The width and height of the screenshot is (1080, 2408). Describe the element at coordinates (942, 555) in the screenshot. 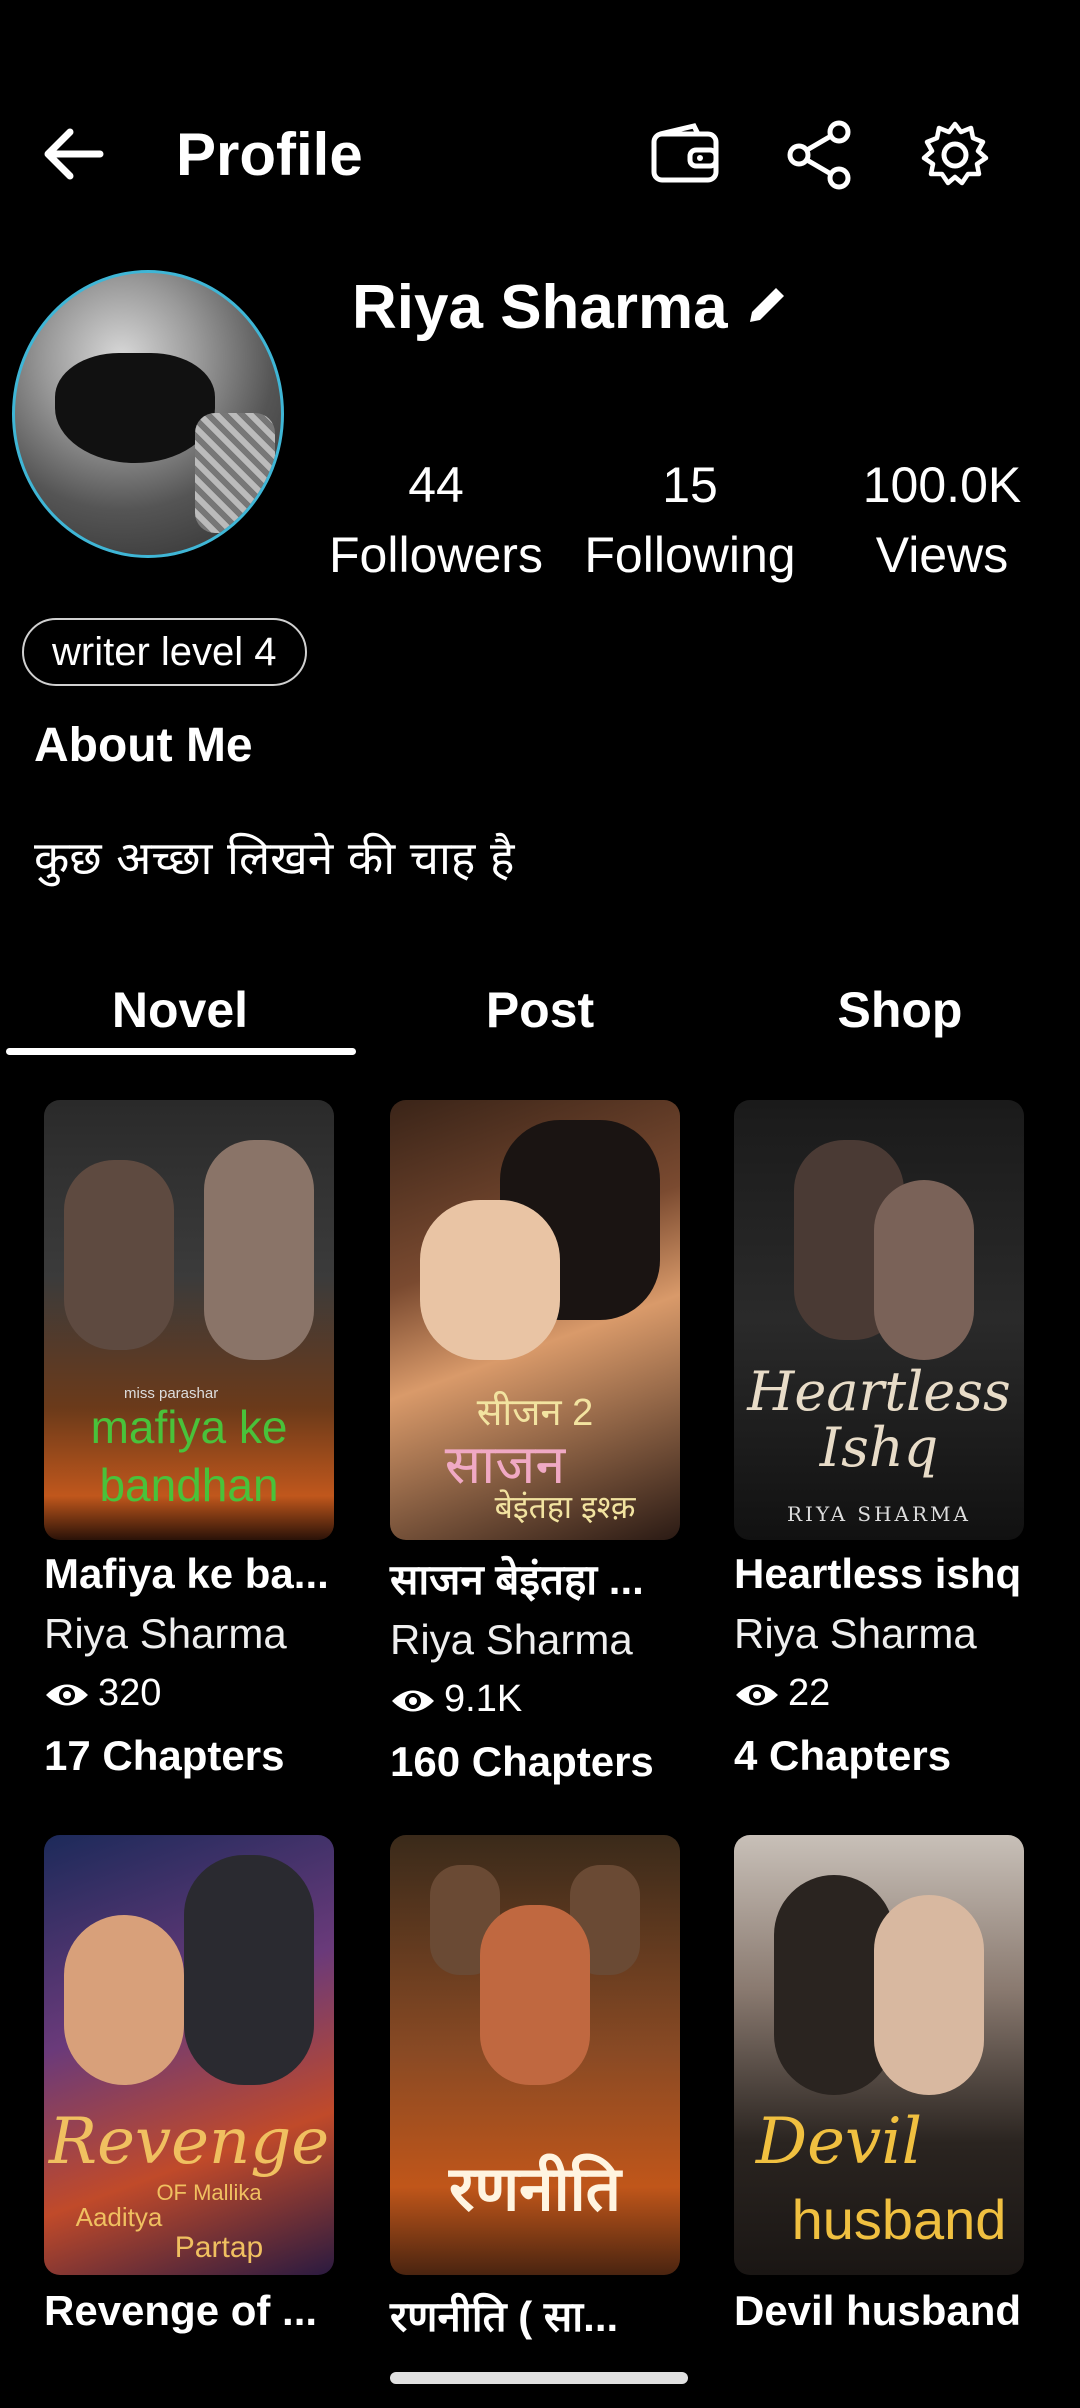

I see `stat-label: Views` at that location.